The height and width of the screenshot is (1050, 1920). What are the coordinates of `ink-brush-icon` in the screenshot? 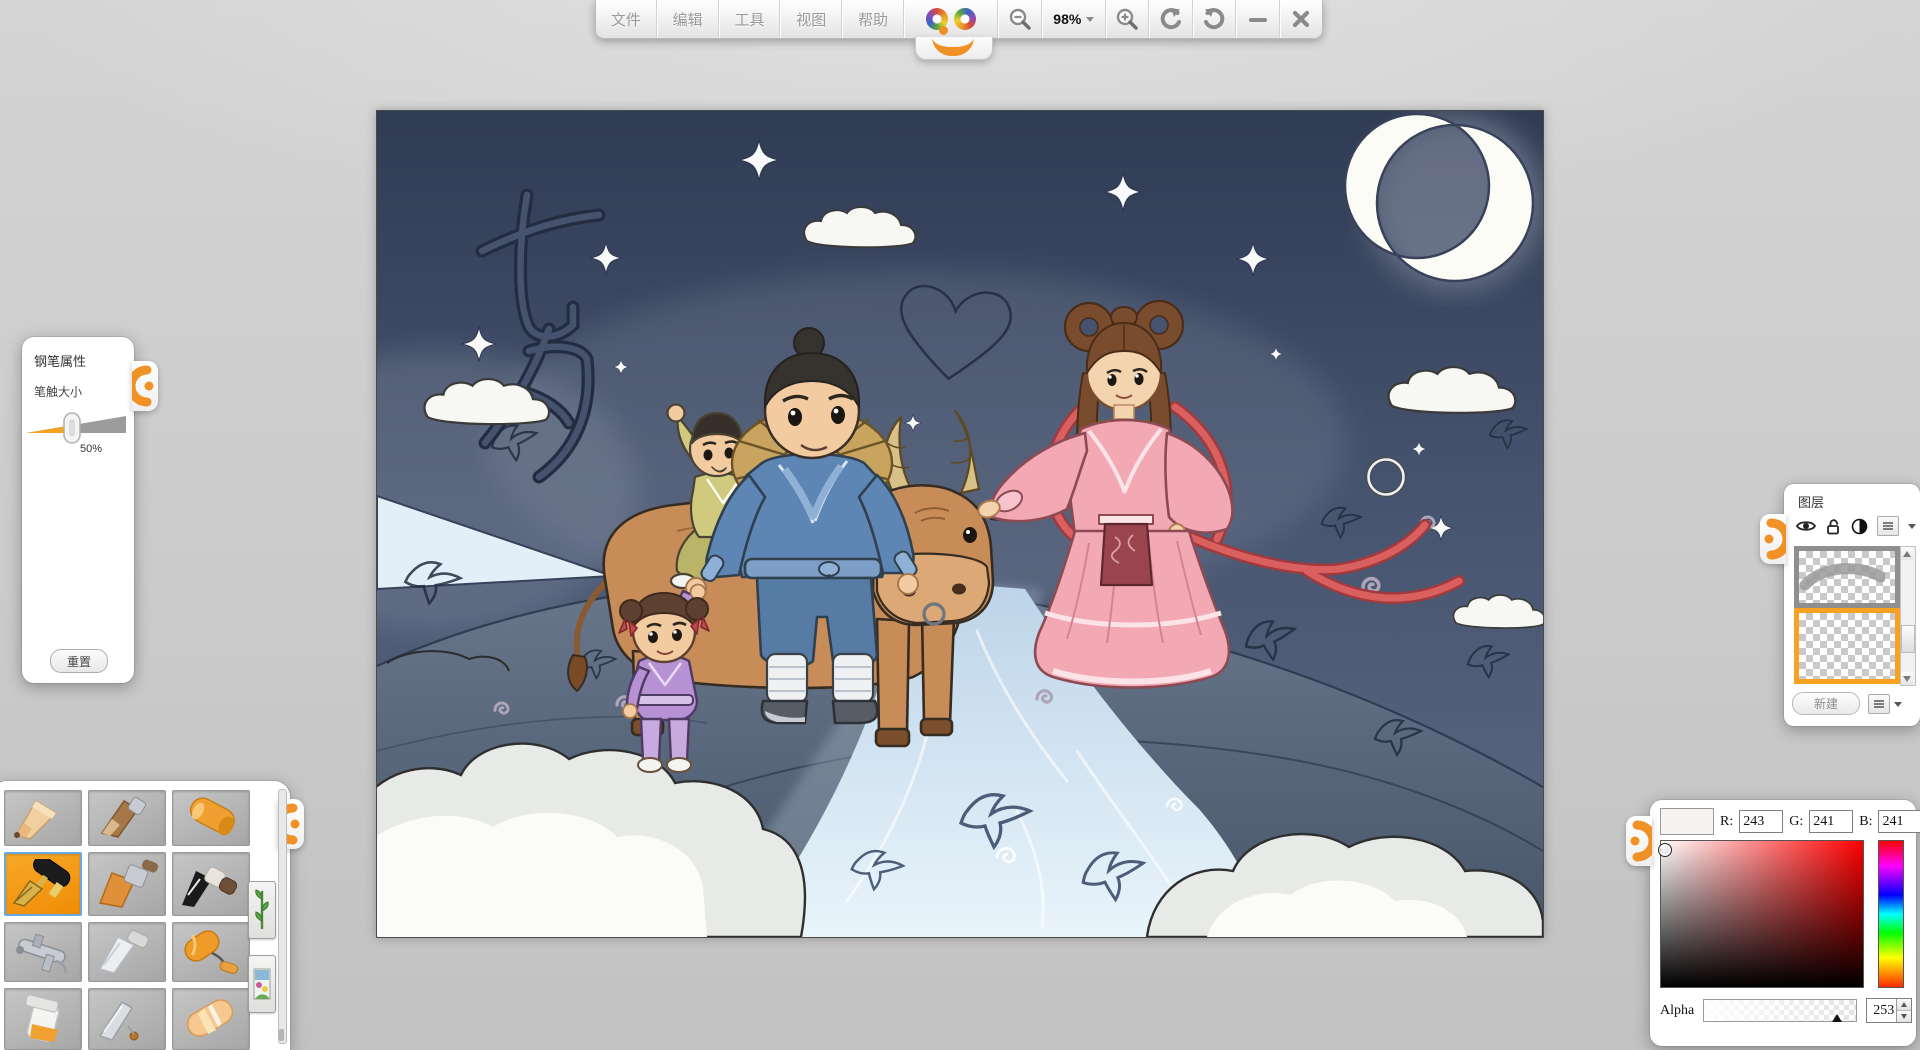 It's located at (210, 886).